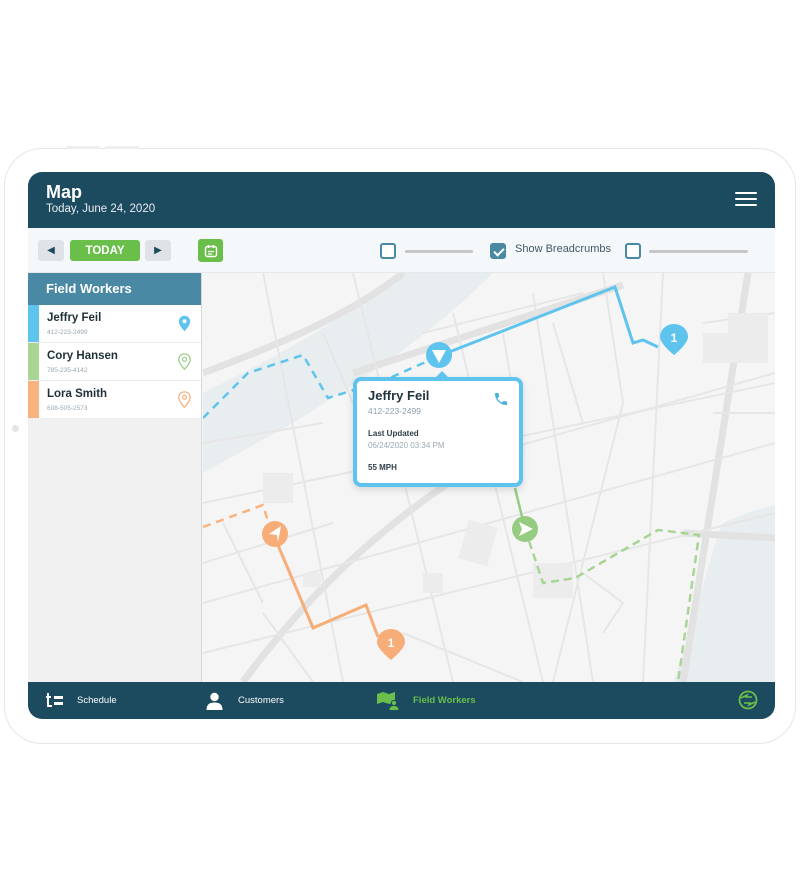 Image resolution: width=800 pixels, height=889 pixels. I want to click on schedule-icon, so click(54, 700).